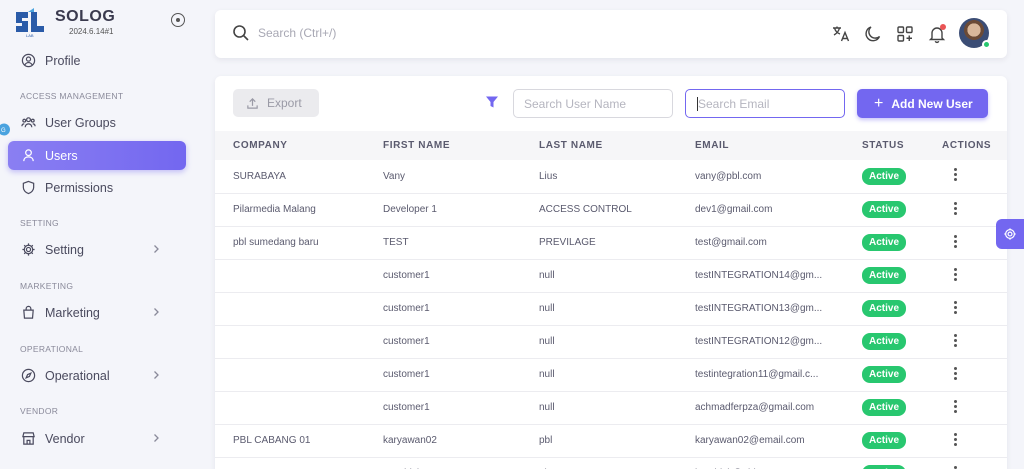 This screenshot has width=1024, height=469. Describe the element at coordinates (585, 209) in the screenshot. I see `last-name-cell: ACCESS CONTROL` at that location.